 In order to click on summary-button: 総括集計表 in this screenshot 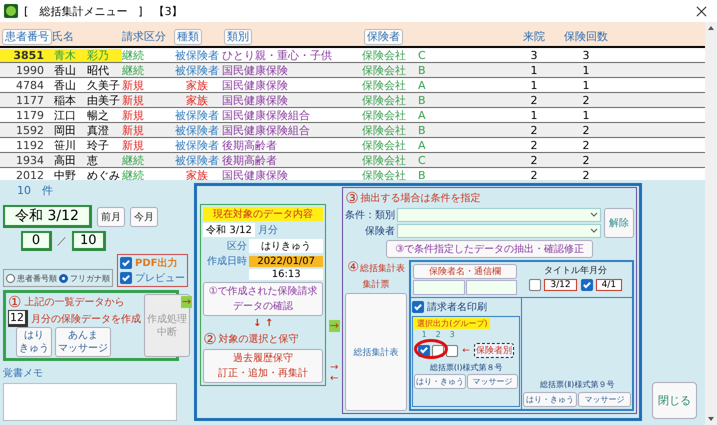, I will do `click(376, 352)`.